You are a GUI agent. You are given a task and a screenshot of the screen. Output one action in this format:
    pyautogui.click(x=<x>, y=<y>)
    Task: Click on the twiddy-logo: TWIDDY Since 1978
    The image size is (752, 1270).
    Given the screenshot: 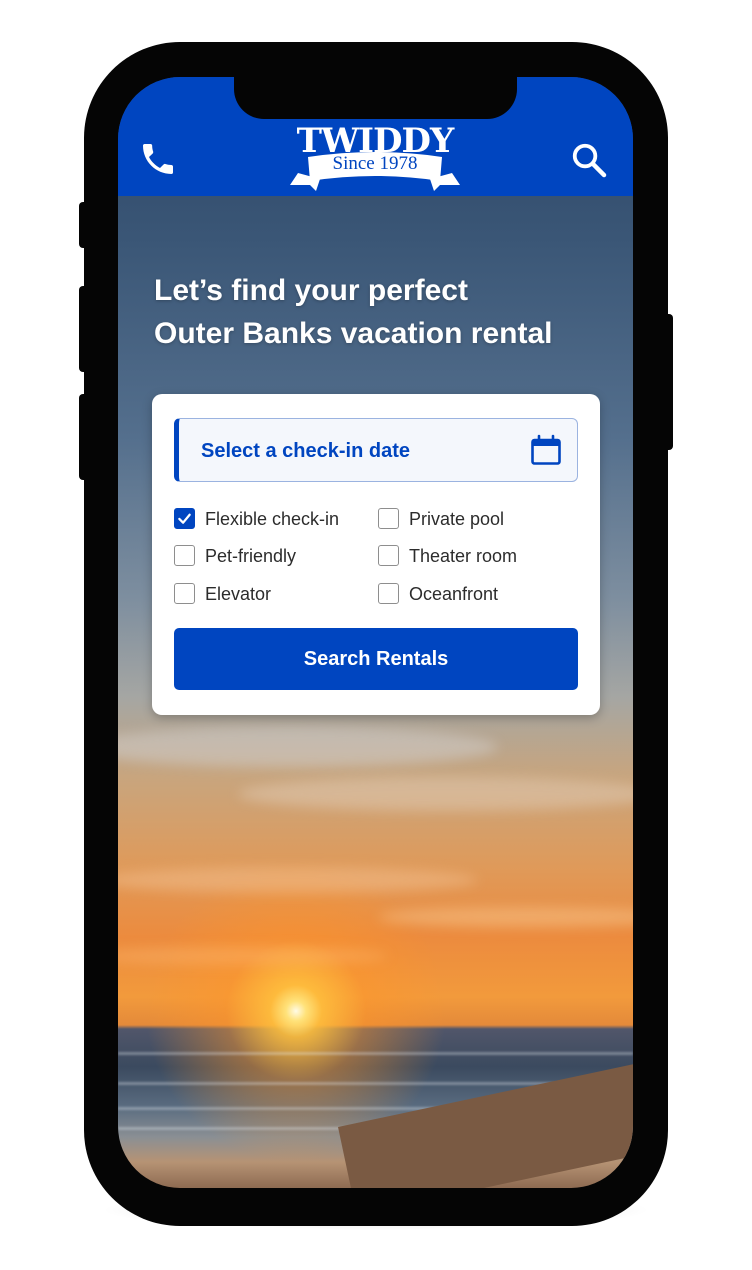 What is the action you would take?
    pyautogui.click(x=375, y=158)
    